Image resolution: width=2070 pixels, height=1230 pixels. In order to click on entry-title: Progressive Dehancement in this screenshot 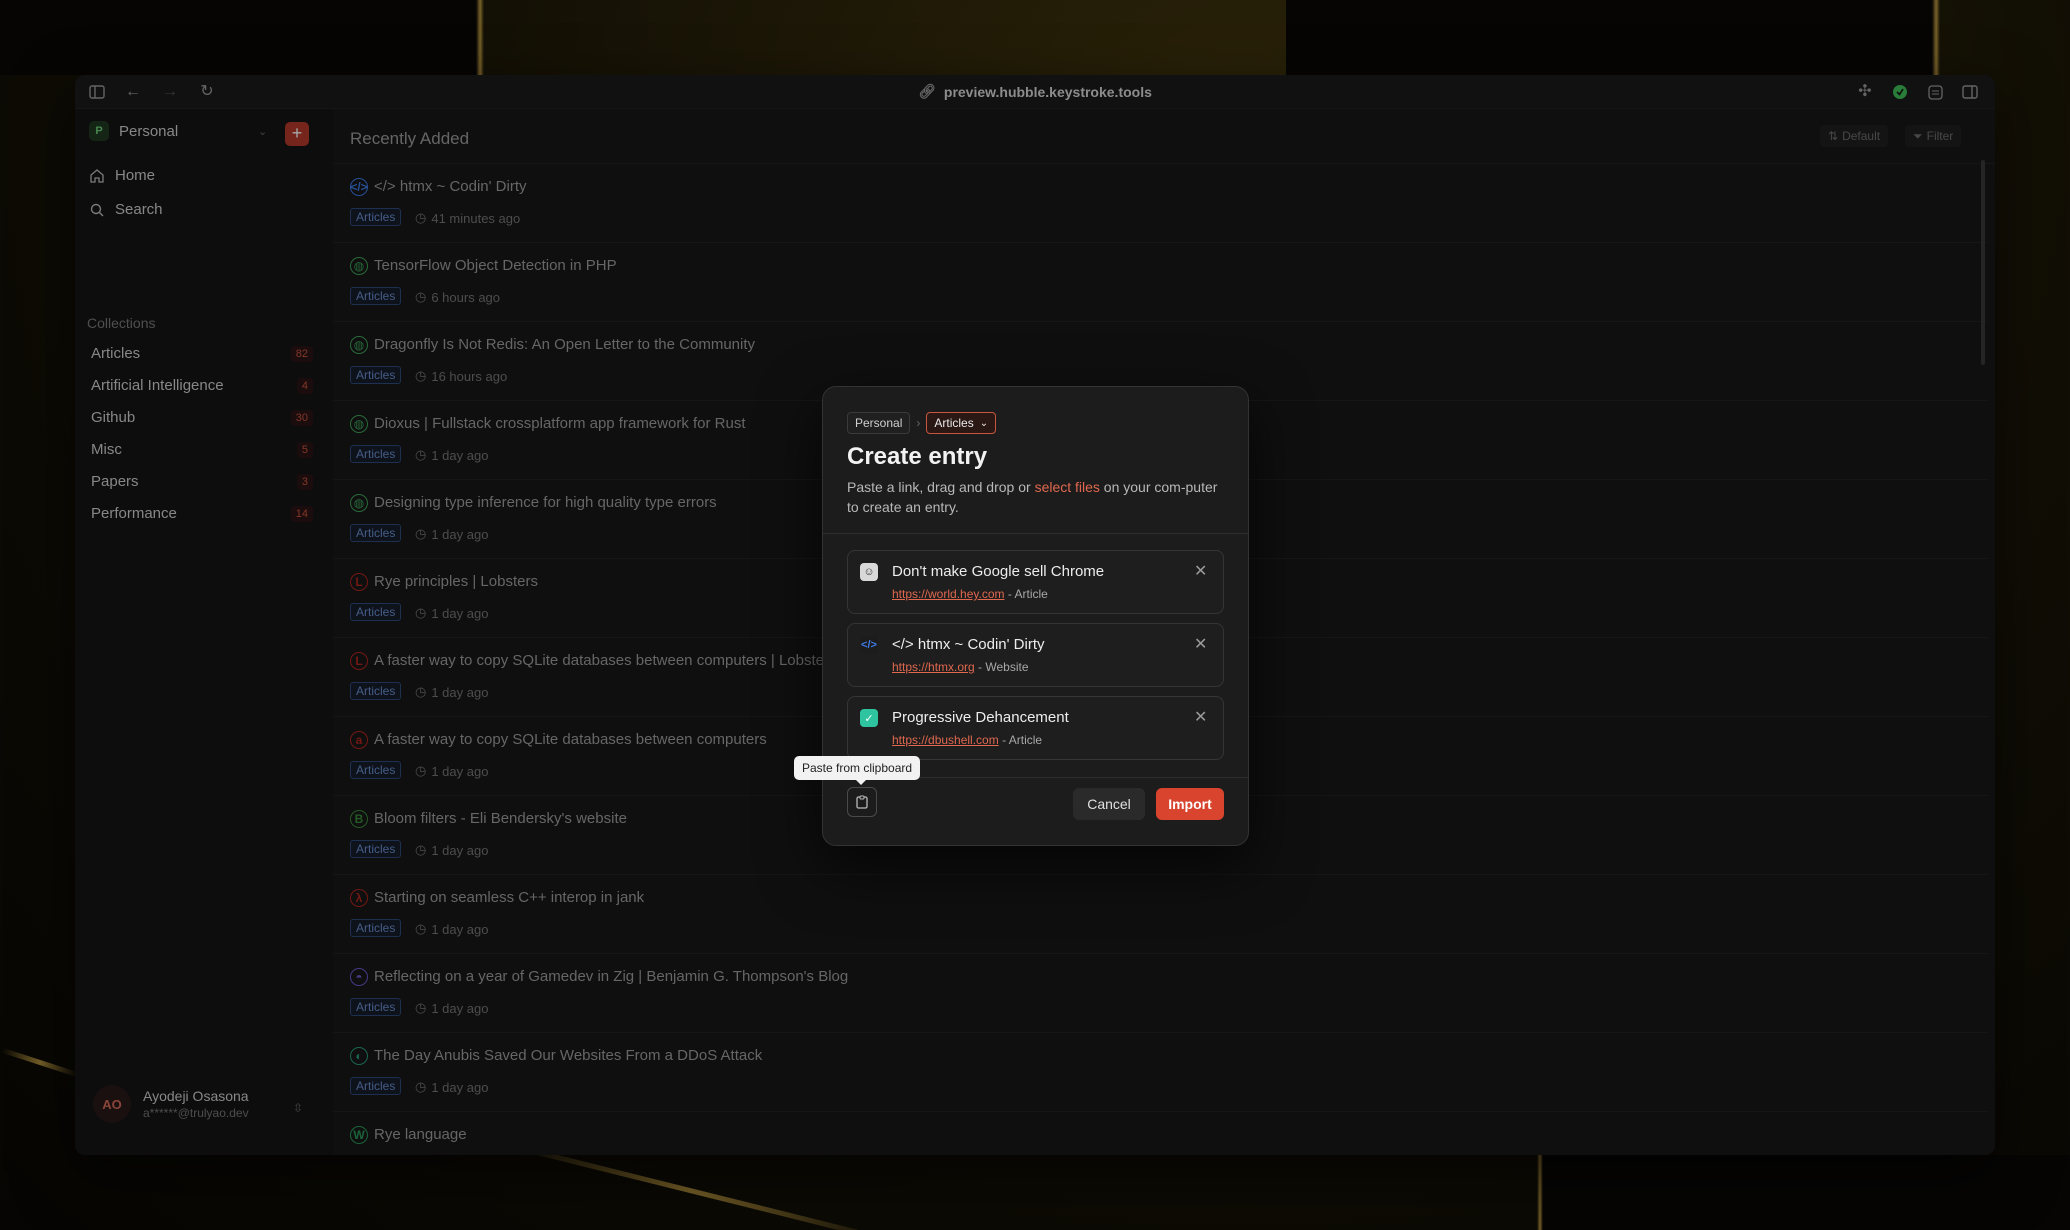, I will do `click(980, 717)`.